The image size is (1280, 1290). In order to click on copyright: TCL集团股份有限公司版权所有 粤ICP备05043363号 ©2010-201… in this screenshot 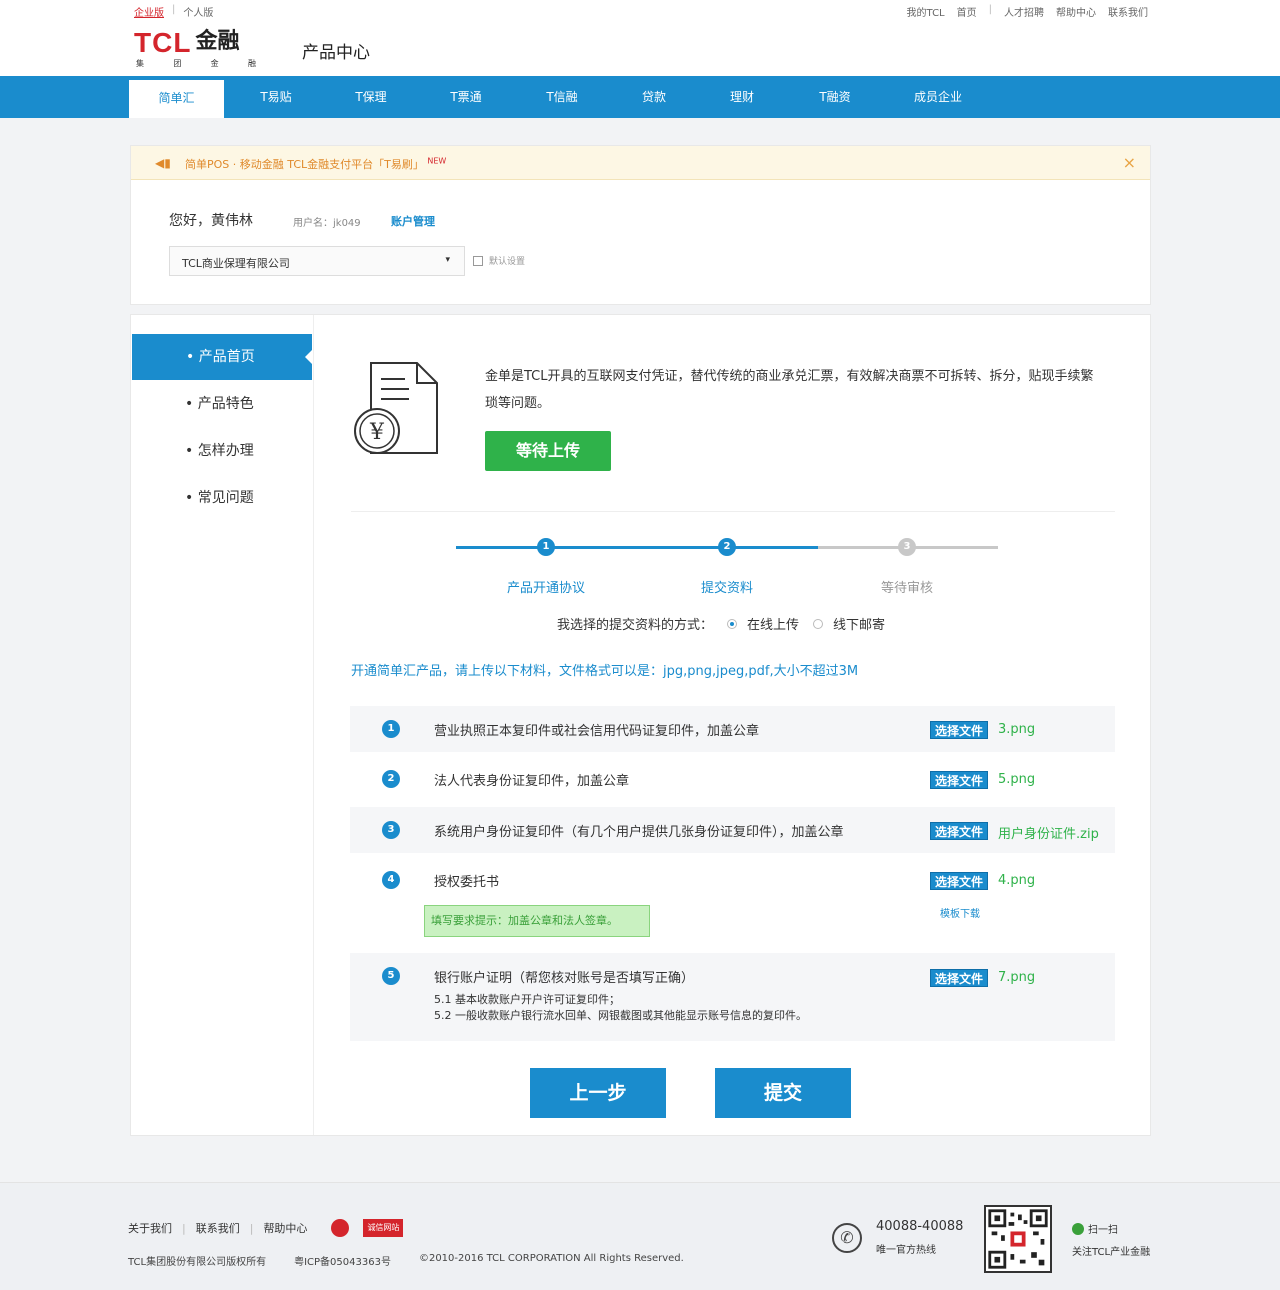, I will do `click(406, 1260)`.